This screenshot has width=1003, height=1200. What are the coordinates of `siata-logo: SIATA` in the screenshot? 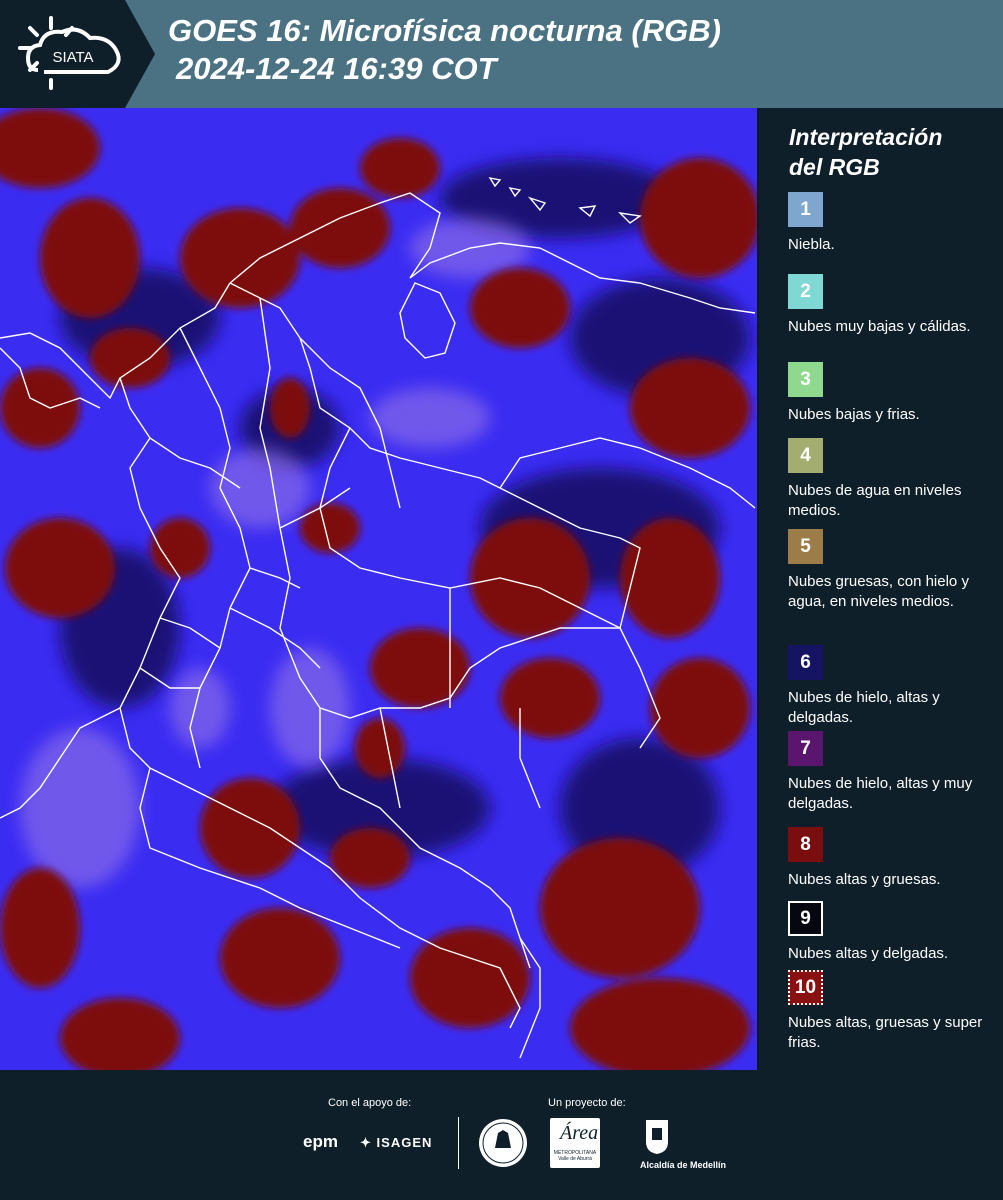 It's located at (77, 54).